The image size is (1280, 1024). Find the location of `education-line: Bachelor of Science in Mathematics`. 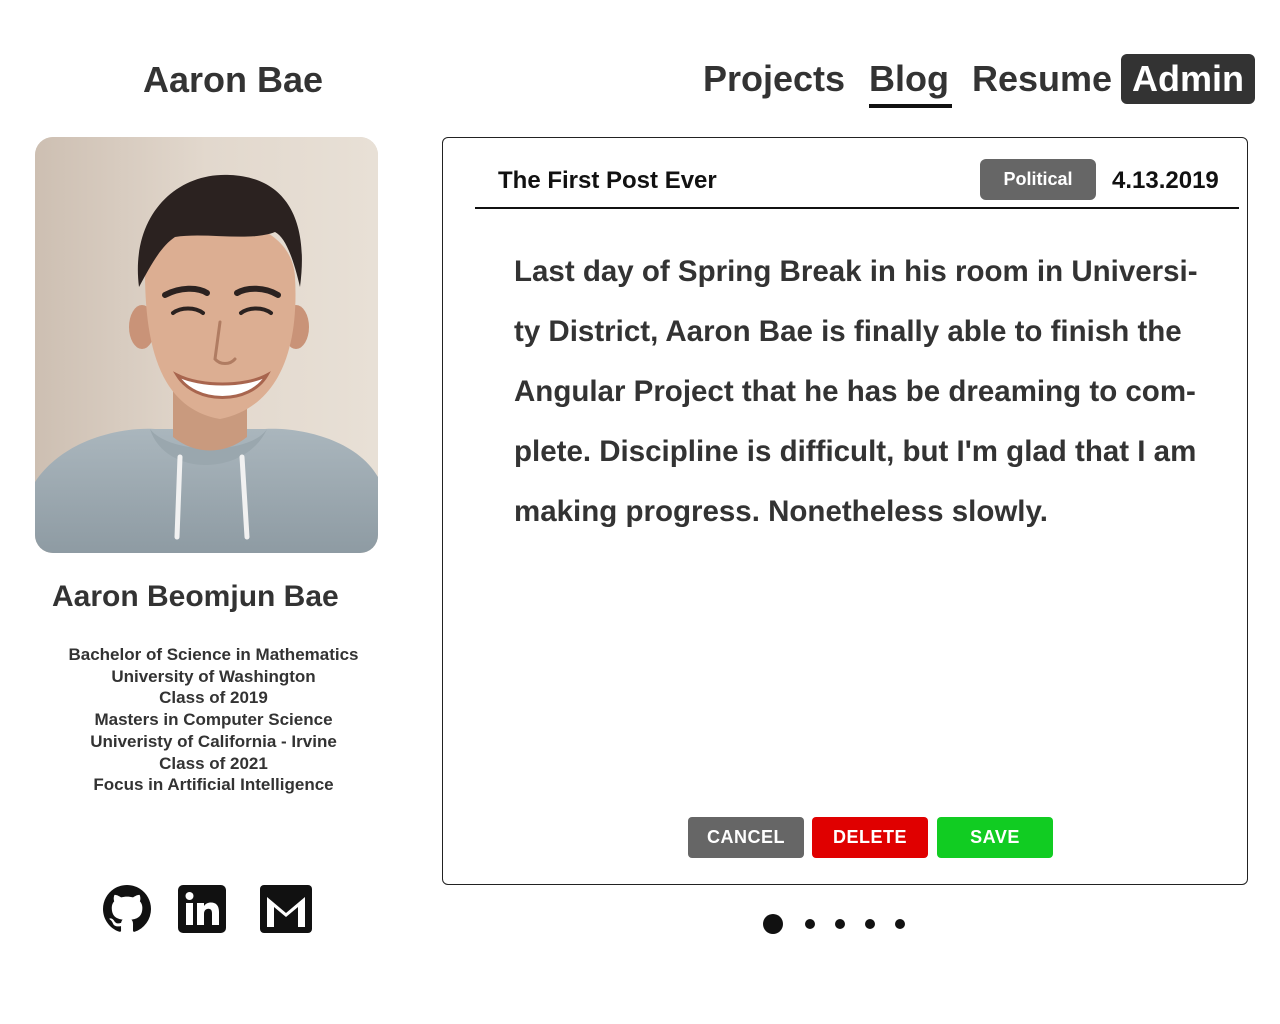

education-line: Bachelor of Science in Mathematics is located at coordinates (213, 654).